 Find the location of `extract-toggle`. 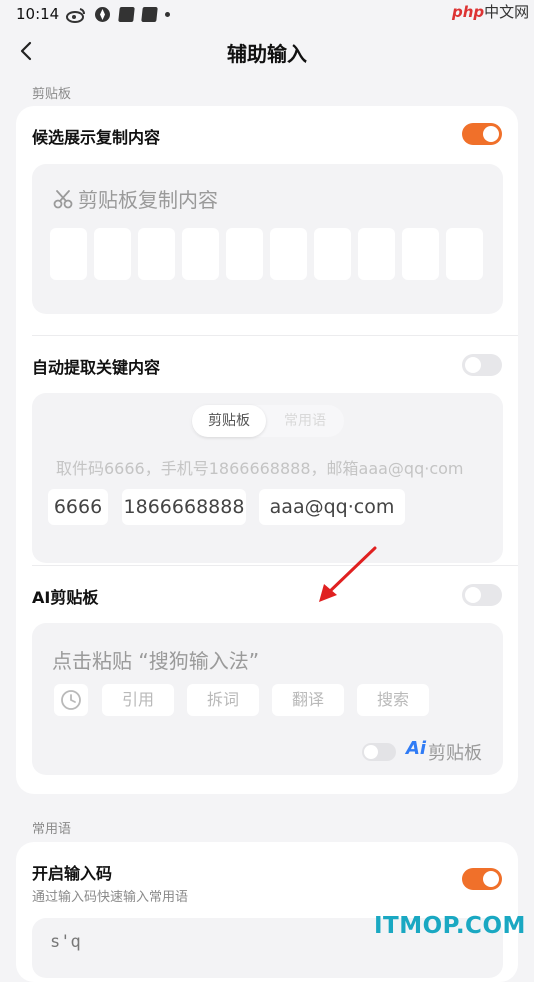

extract-toggle is located at coordinates (482, 365).